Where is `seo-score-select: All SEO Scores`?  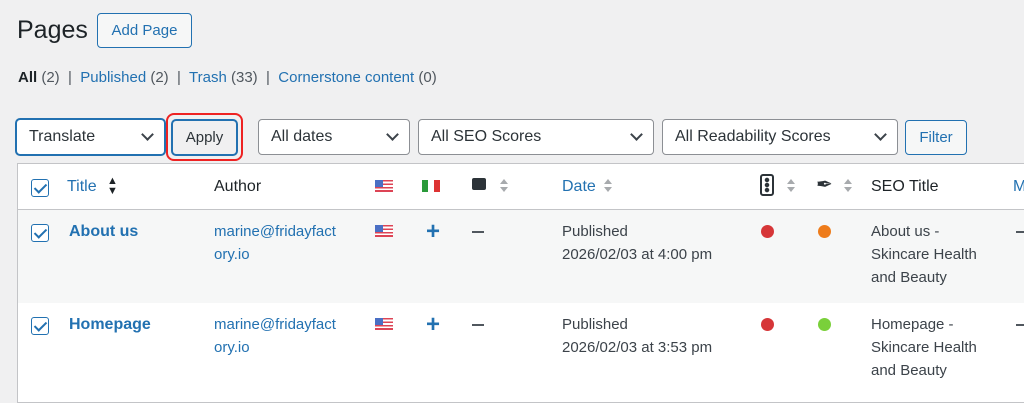 seo-score-select: All SEO Scores is located at coordinates (536, 137).